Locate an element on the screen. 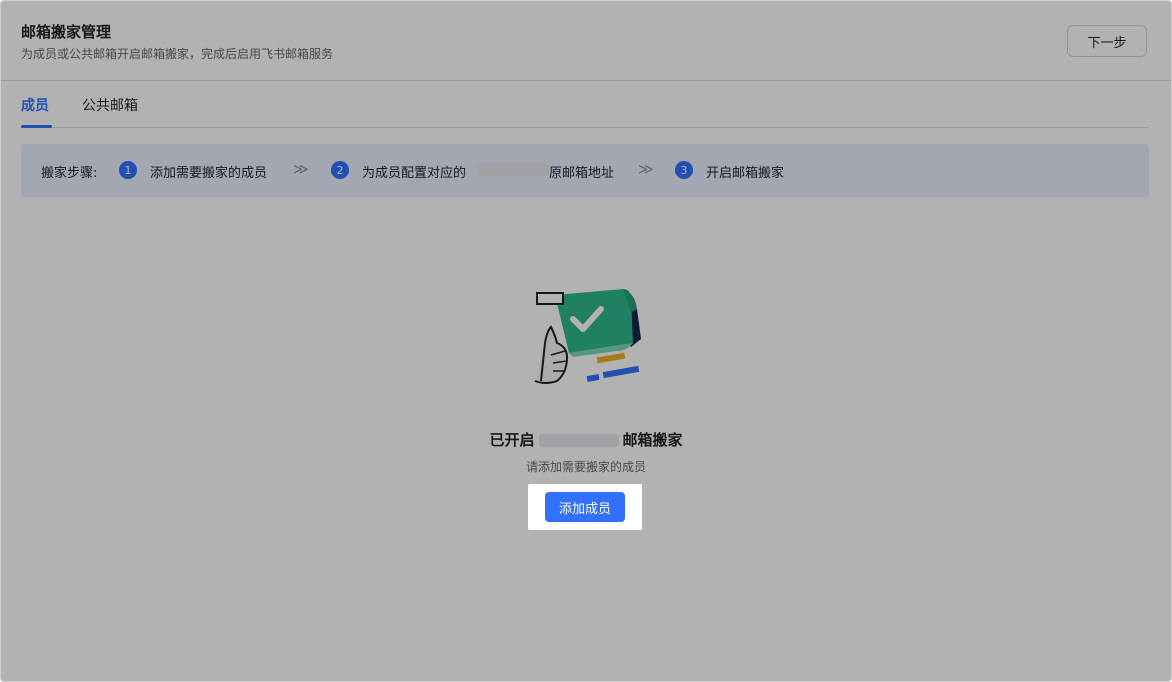 This screenshot has height=682, width=1172. step-1-number: 1 is located at coordinates (128, 170).